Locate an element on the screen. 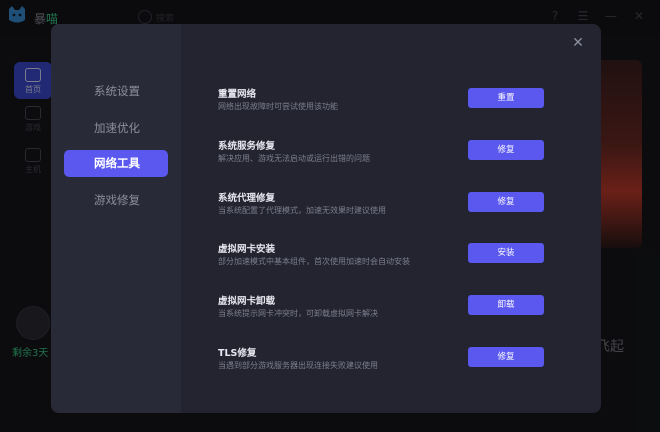 The height and width of the screenshot is (432, 660). sidebar-item-acceleration: 加速优化 is located at coordinates (116, 128).